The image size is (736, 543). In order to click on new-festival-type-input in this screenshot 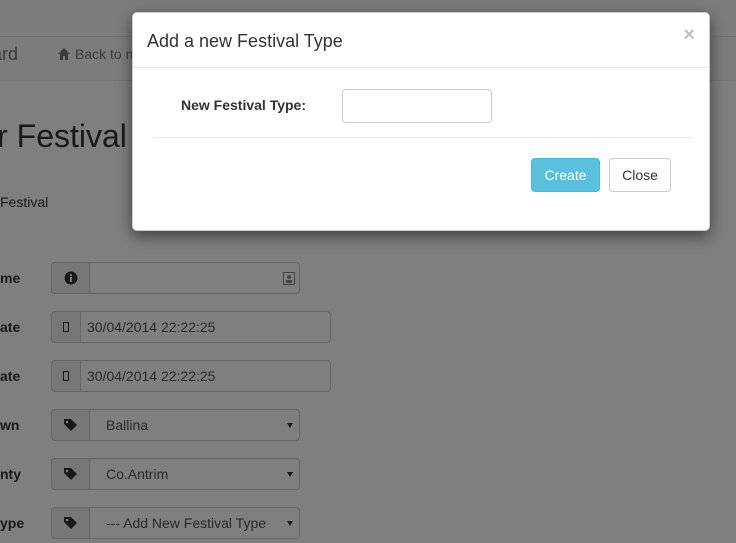, I will do `click(417, 106)`.